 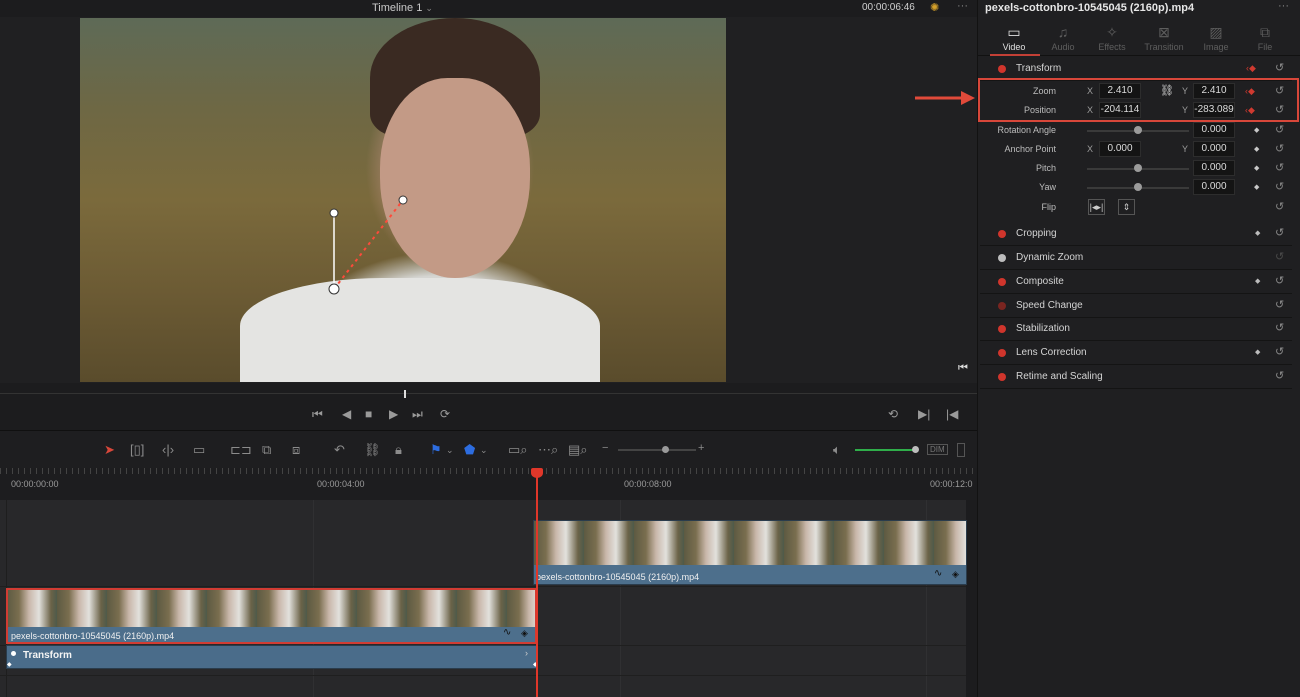 What do you see at coordinates (1096, 207) in the screenshot?
I see `flip-horizontal-icon: |◂▸|` at bounding box center [1096, 207].